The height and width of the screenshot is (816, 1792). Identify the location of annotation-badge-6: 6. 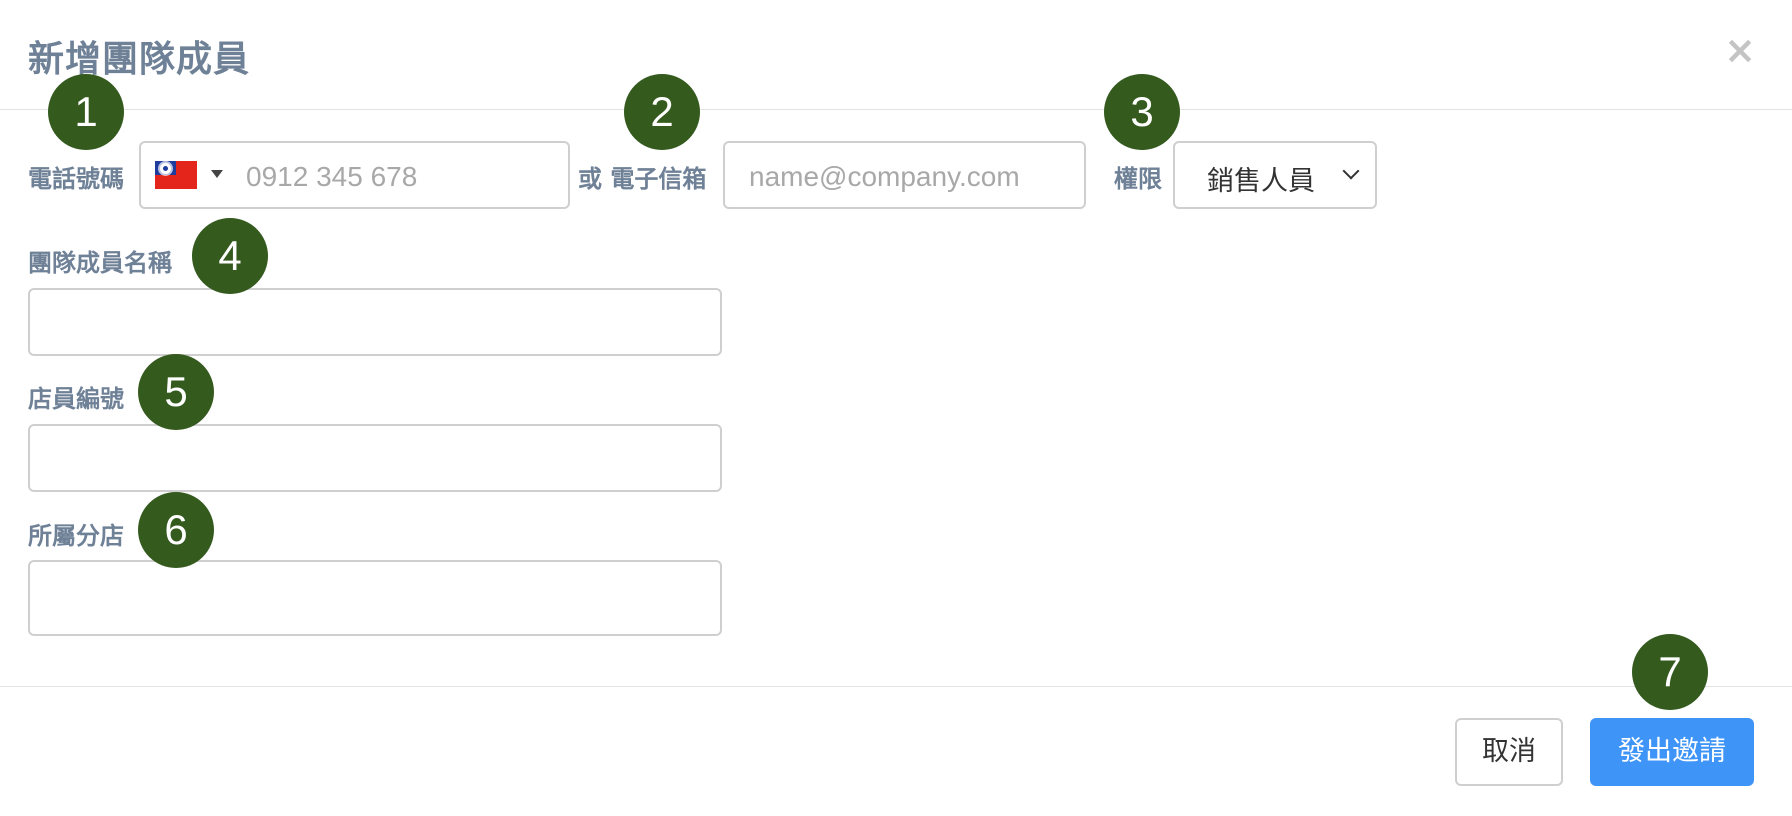
(176, 530).